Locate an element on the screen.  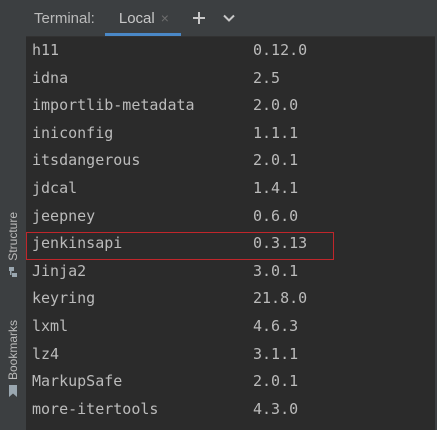
left-tool-stripe: Structure Bookmarks is located at coordinates (13, 215).